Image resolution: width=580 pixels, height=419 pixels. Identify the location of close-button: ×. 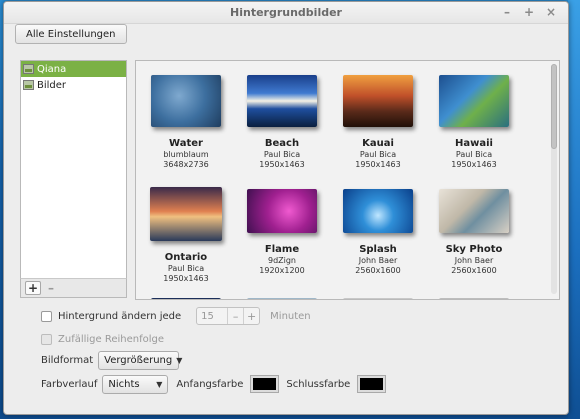
(551, 12).